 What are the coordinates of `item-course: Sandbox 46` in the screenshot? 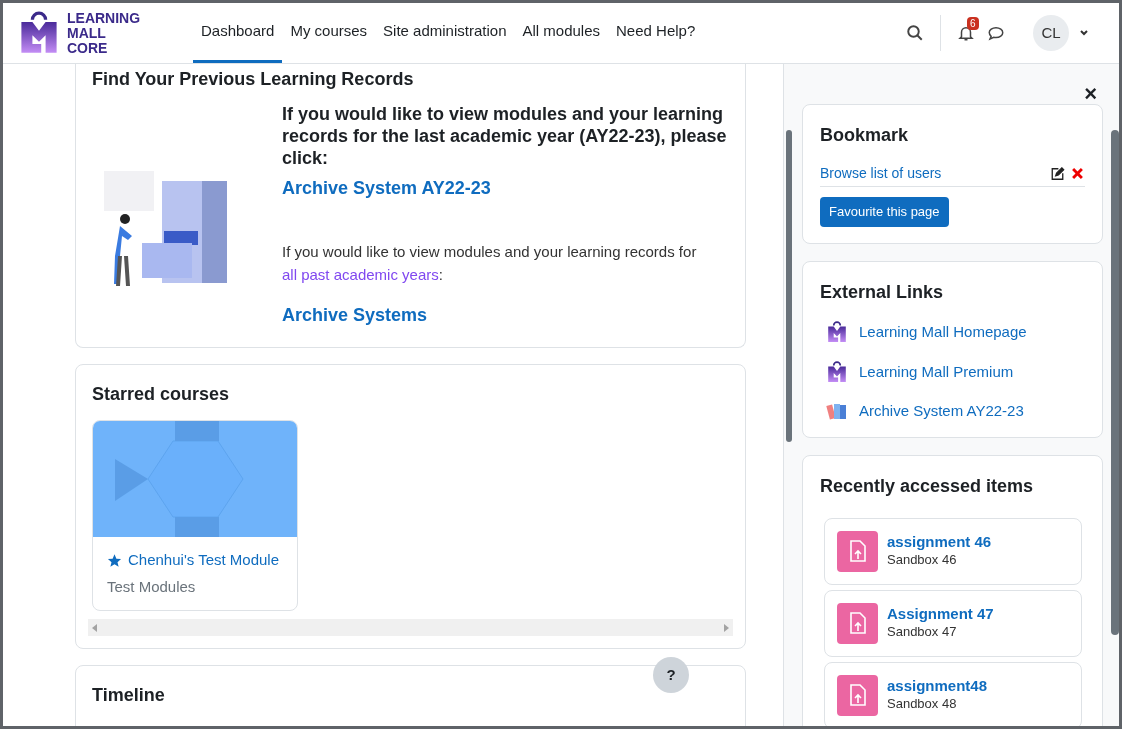 It's located at (922, 560).